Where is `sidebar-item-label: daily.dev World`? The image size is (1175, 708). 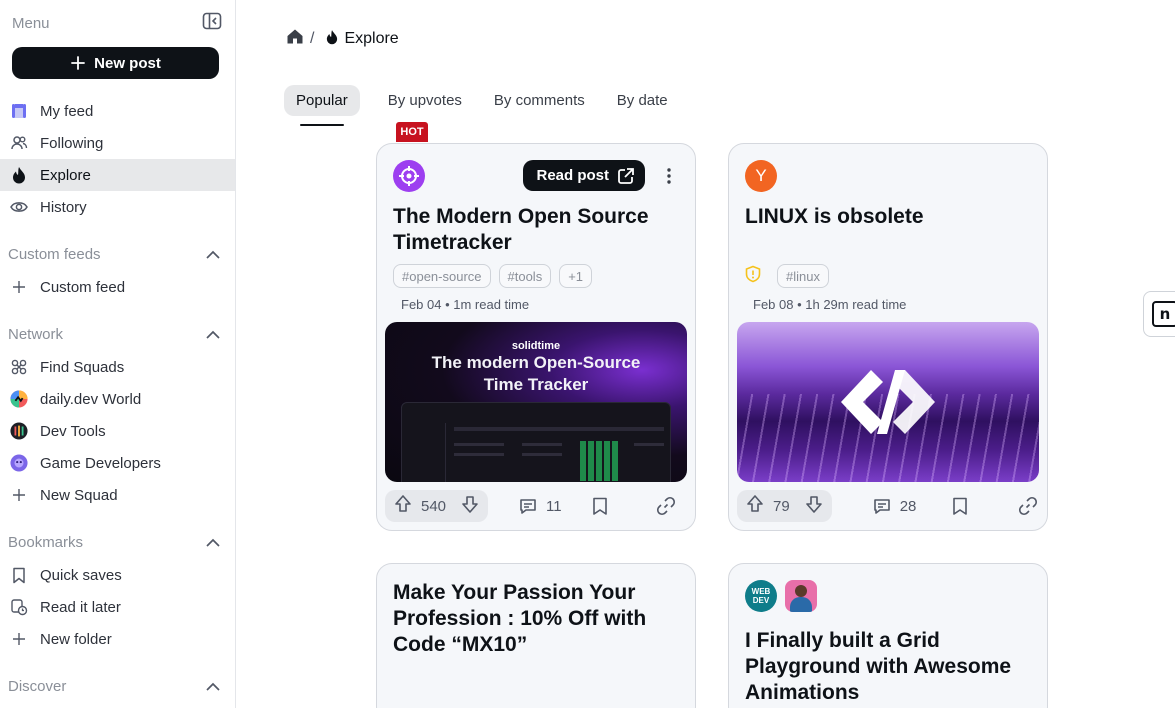
sidebar-item-label: daily.dev World is located at coordinates (91, 399).